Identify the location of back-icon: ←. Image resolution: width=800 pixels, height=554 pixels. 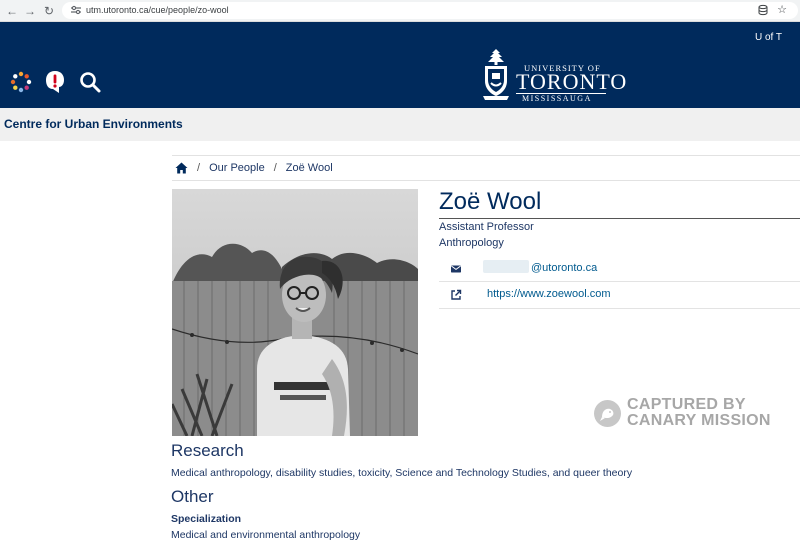
(12, 11).